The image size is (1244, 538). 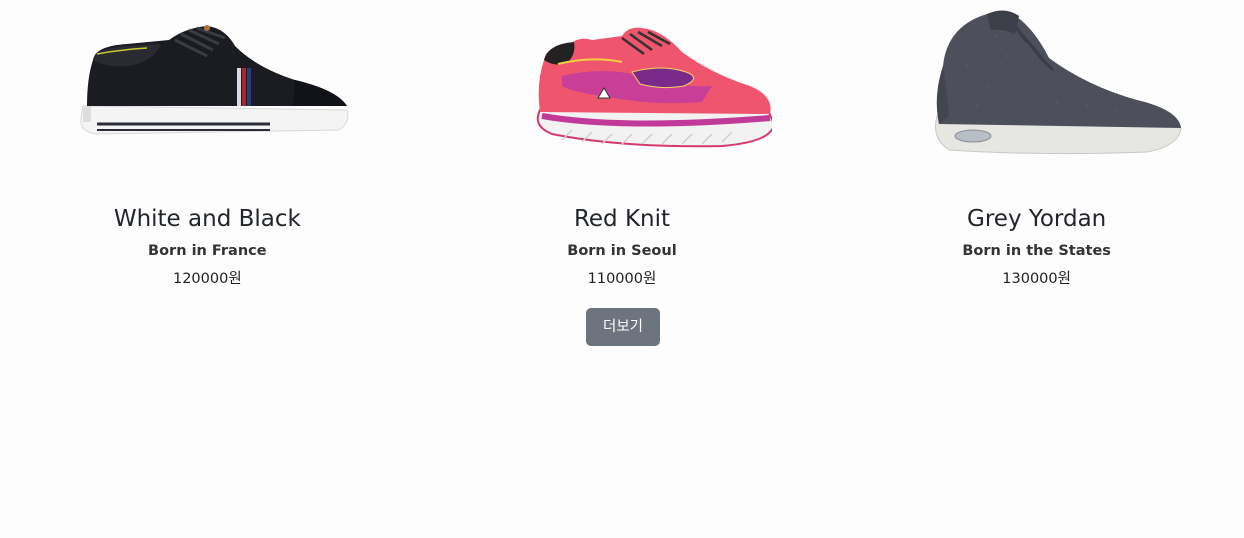 I want to click on product-price: 120000원, so click(x=207, y=279).